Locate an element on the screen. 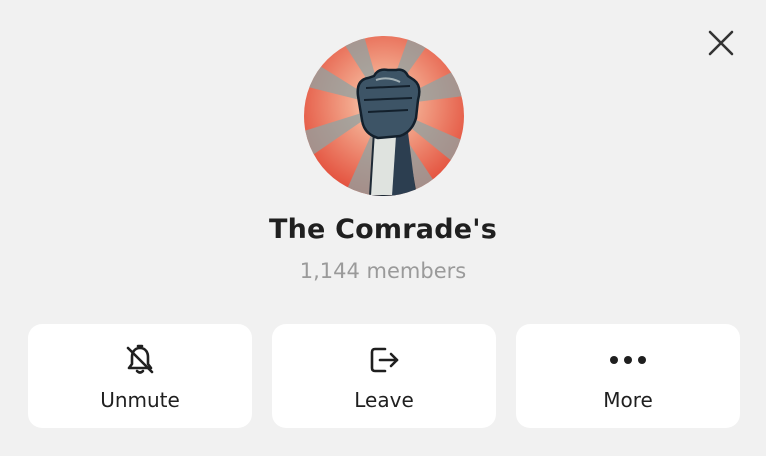 The height and width of the screenshot is (456, 766). avatar is located at coordinates (384, 116).